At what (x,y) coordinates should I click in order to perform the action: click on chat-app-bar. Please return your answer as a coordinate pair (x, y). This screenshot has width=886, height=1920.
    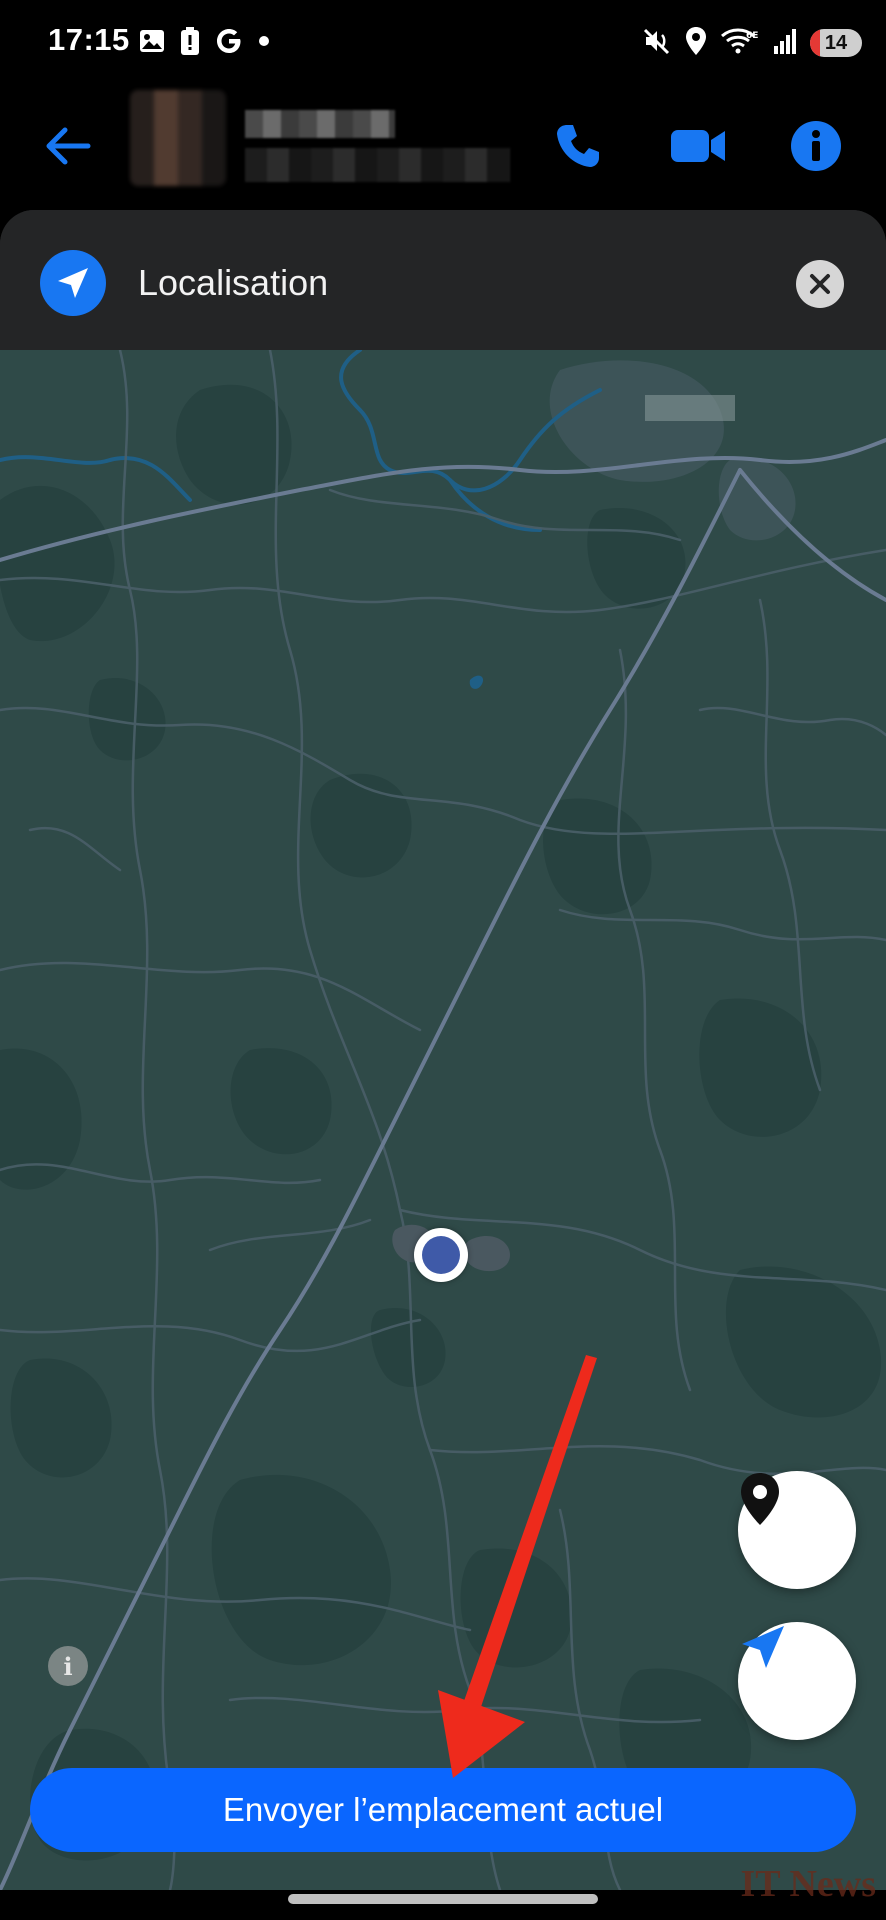
    Looking at the image, I should click on (443, 144).